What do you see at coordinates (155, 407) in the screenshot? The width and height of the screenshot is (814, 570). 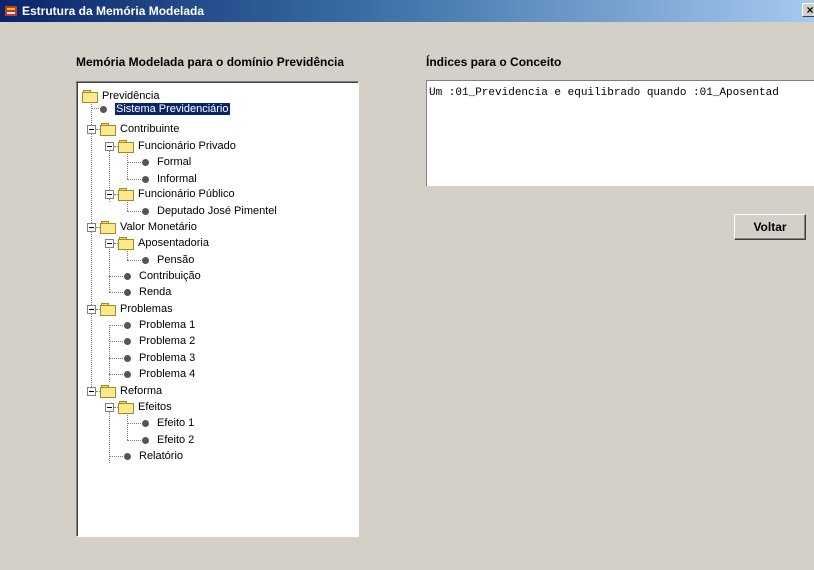 I see `tree-node-label: Efeitos` at bounding box center [155, 407].